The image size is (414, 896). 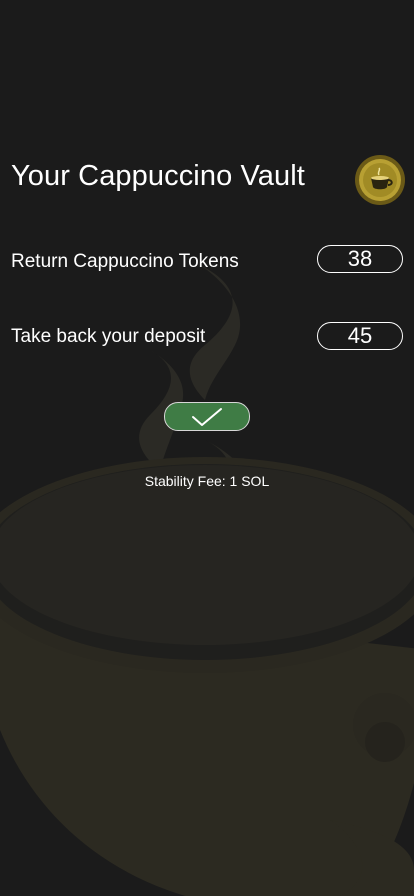 What do you see at coordinates (380, 180) in the screenshot?
I see `cappuccino-coin-icon` at bounding box center [380, 180].